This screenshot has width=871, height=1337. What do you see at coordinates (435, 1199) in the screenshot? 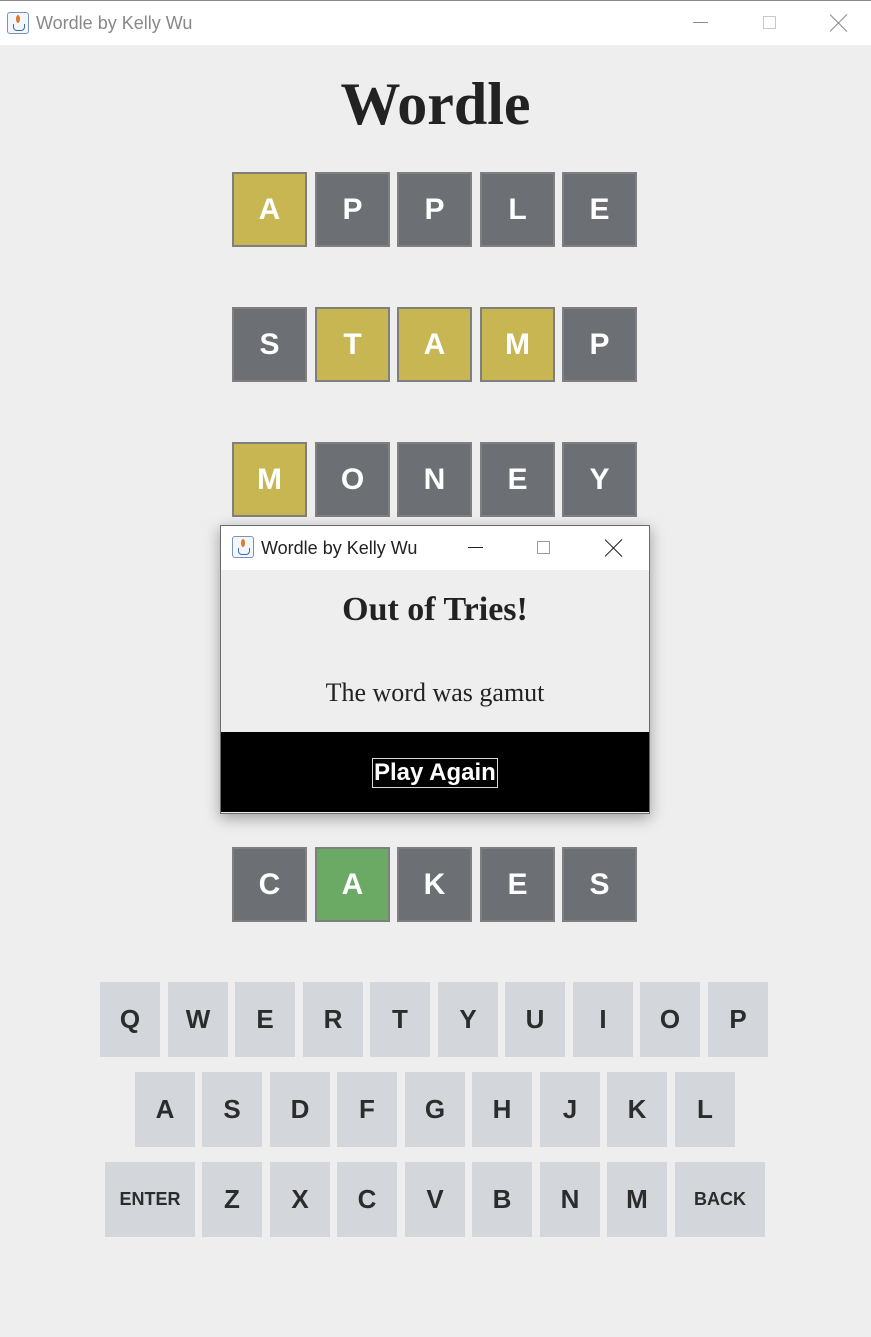
I see `key-v: V` at bounding box center [435, 1199].